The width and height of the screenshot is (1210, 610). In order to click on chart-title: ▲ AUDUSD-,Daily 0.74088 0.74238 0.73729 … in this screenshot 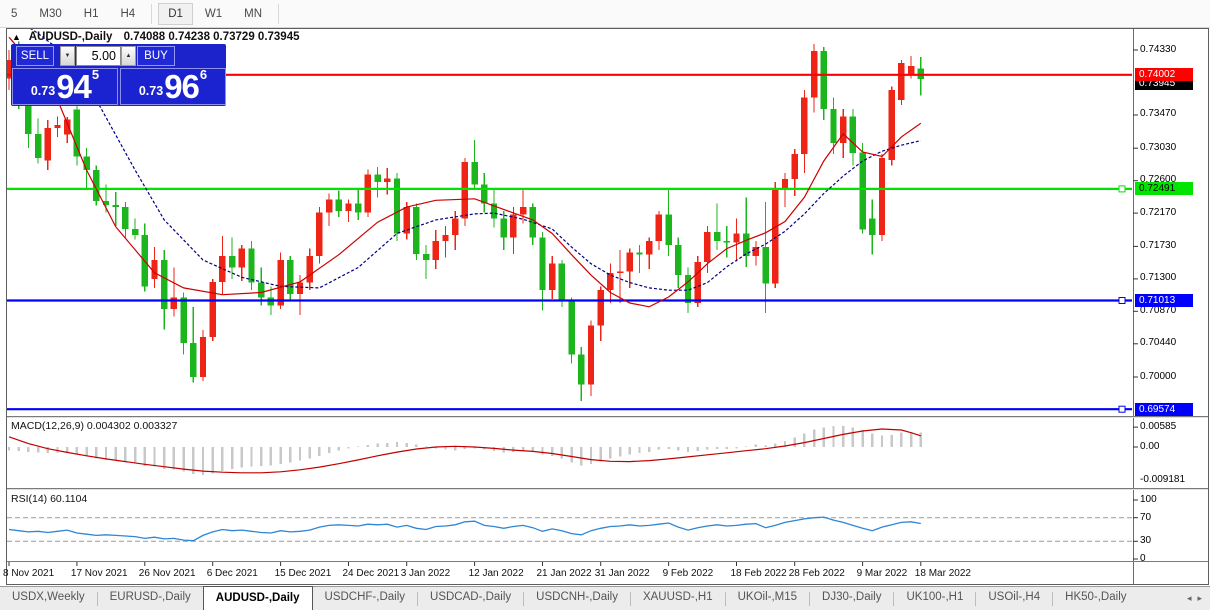, I will do `click(156, 37)`.